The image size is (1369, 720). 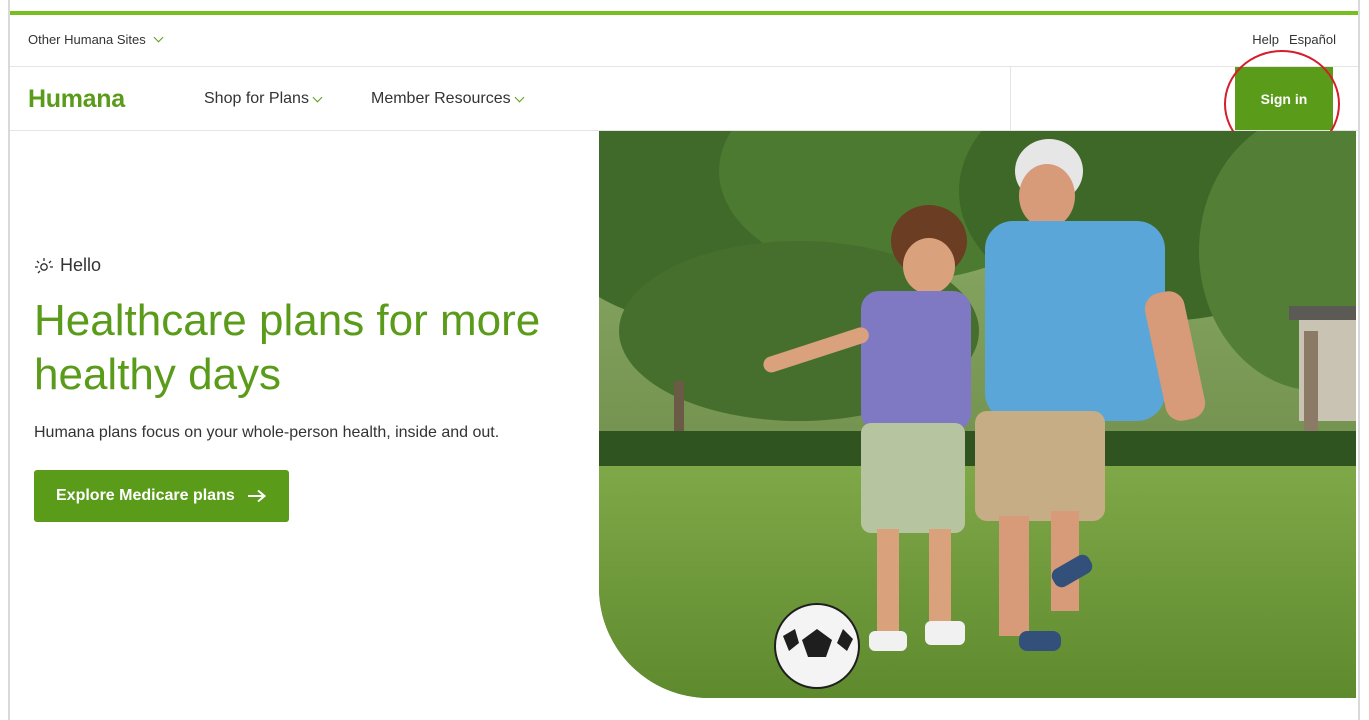 I want to click on nav-member-resources: Member Resources, so click(x=448, y=99).